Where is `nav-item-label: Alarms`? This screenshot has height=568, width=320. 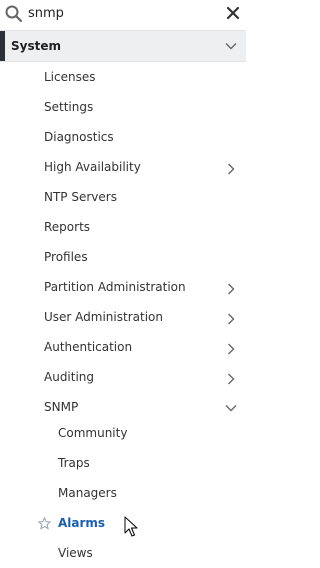
nav-item-label: Alarms is located at coordinates (82, 523).